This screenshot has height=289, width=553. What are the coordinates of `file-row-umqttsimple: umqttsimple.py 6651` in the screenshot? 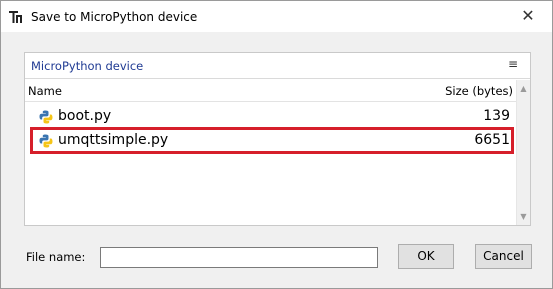 It's located at (270, 140).